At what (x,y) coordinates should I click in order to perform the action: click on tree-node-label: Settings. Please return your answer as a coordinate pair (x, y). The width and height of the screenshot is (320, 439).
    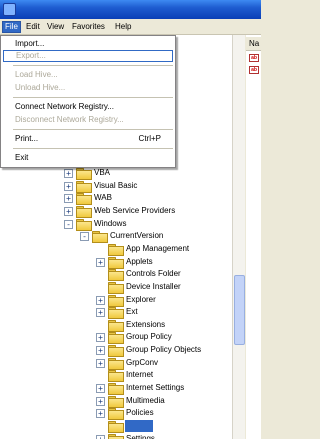
    Looking at the image, I should click on (140, 436).